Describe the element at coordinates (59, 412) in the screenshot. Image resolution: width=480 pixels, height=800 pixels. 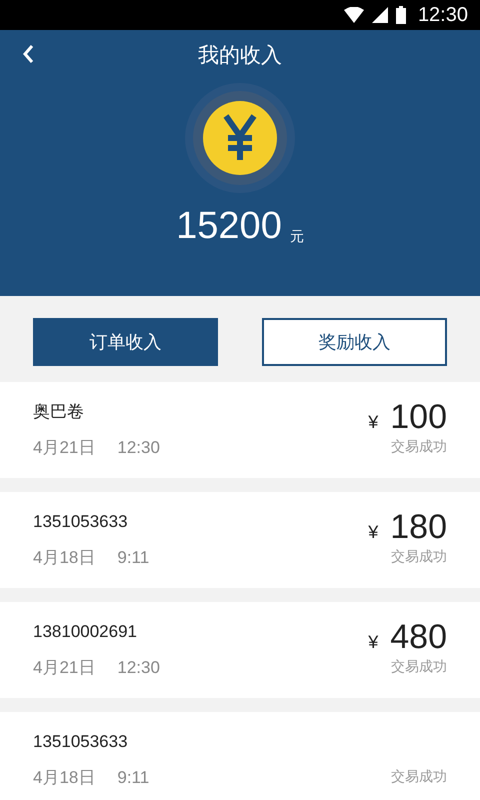
I see `record-name: 奥巴卷` at that location.